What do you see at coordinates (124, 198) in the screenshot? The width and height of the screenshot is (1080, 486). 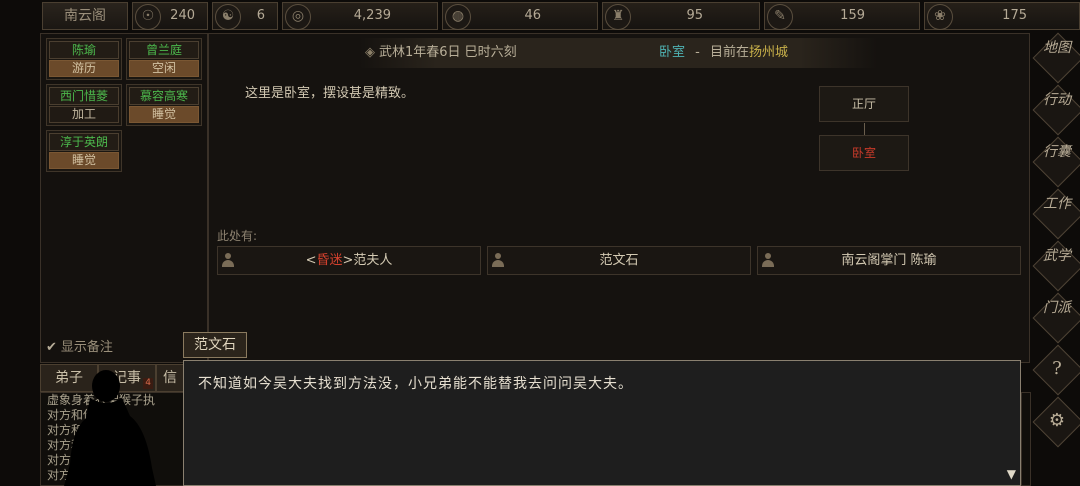 I see `disciple-panel: 陈瑜 游历 曾兰庭 空闲 西门惜菱 加工 慕容高寒 睡觉 淳于英朗 睡觉` at bounding box center [124, 198].